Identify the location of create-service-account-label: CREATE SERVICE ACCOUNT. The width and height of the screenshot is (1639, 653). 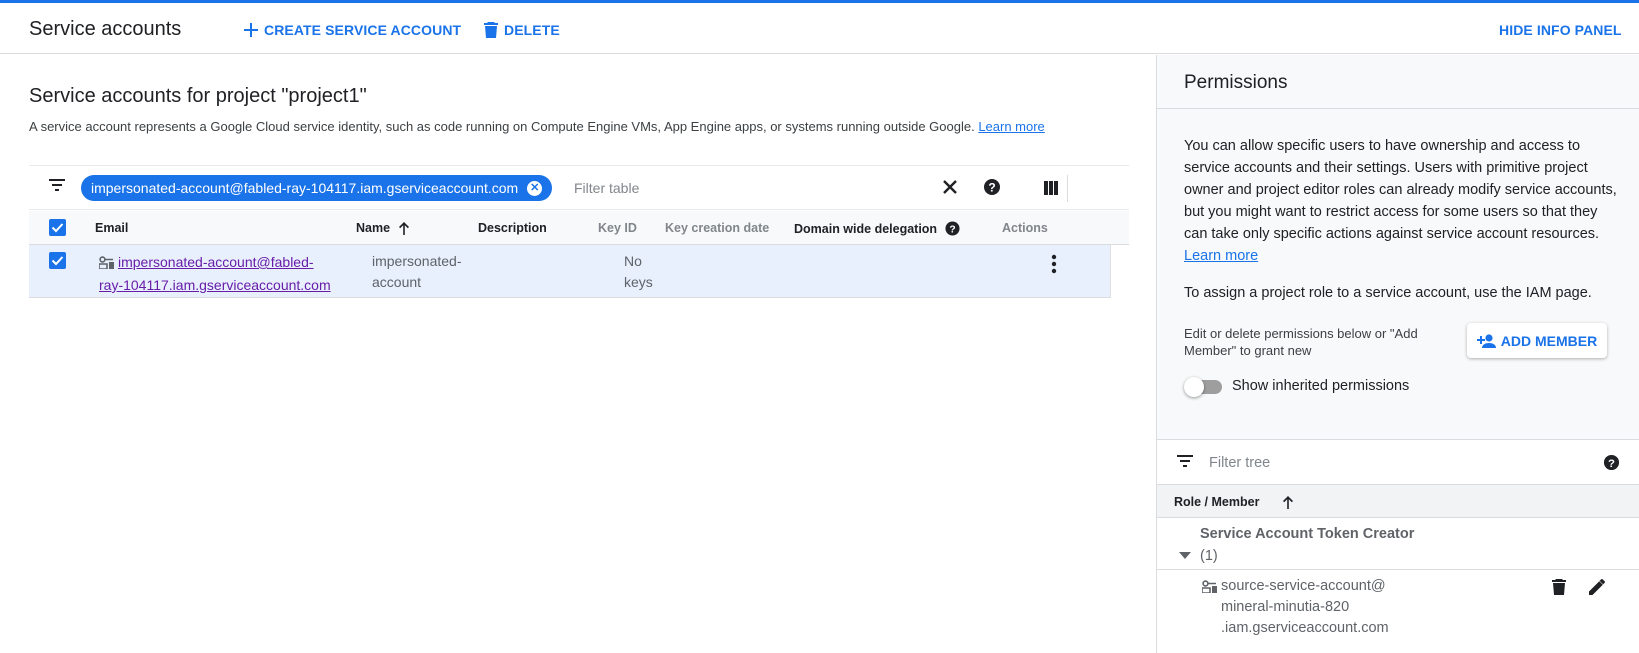
(363, 30).